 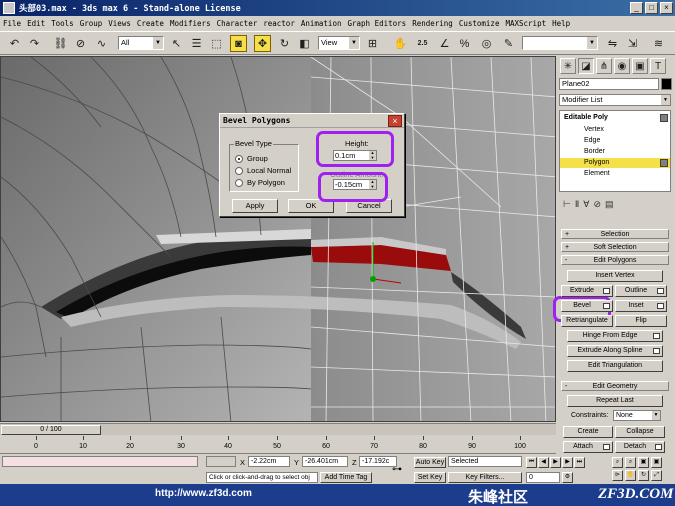 What do you see at coordinates (101, 43) in the screenshot?
I see `bind-space-warp-icon: ∿` at bounding box center [101, 43].